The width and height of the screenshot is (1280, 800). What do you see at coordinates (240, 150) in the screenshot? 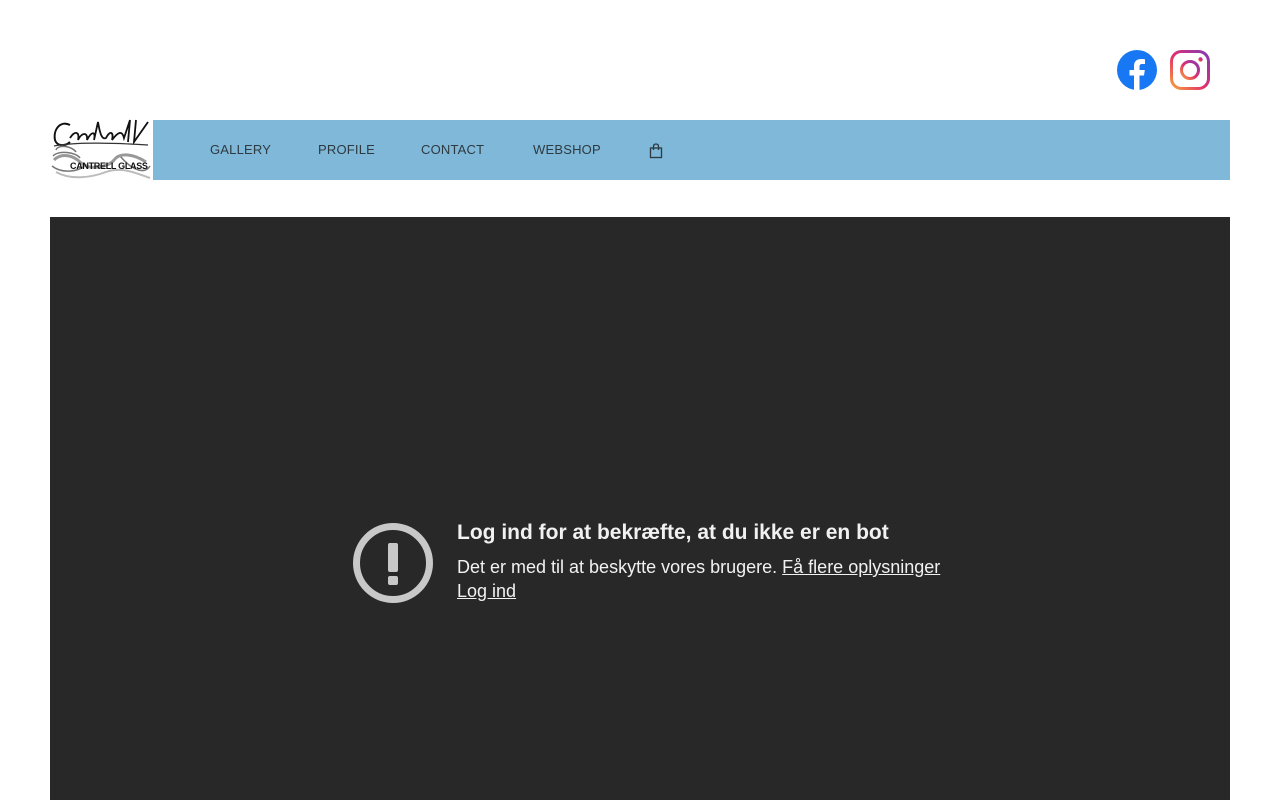
I see `nav-item-gallery: GALLERY` at bounding box center [240, 150].